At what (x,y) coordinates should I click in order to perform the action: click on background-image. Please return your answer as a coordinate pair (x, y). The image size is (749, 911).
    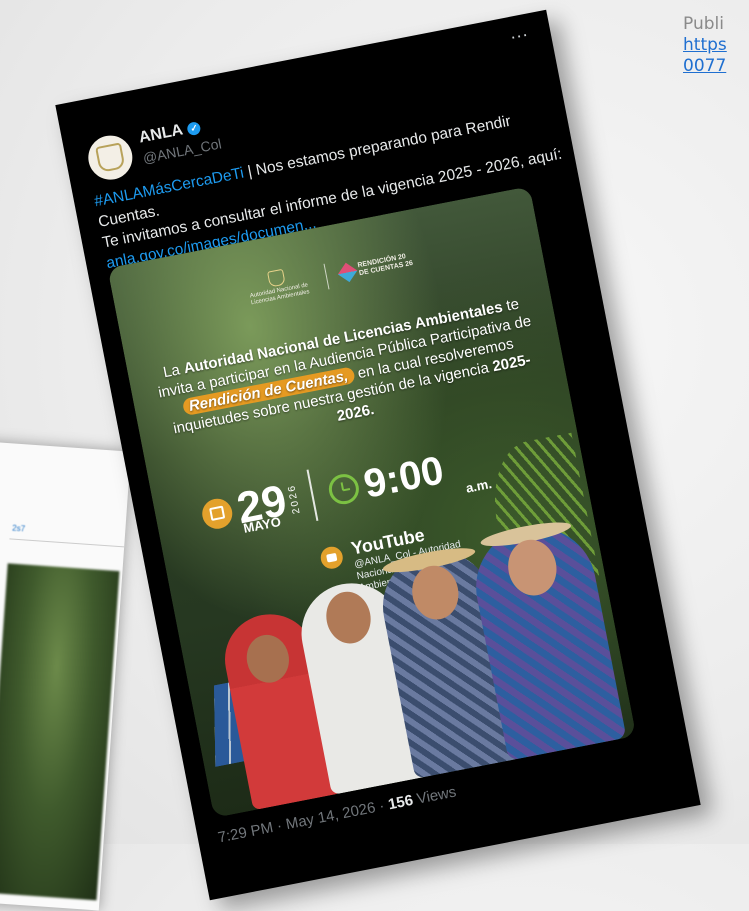
    Looking at the image, I should click on (60, 732).